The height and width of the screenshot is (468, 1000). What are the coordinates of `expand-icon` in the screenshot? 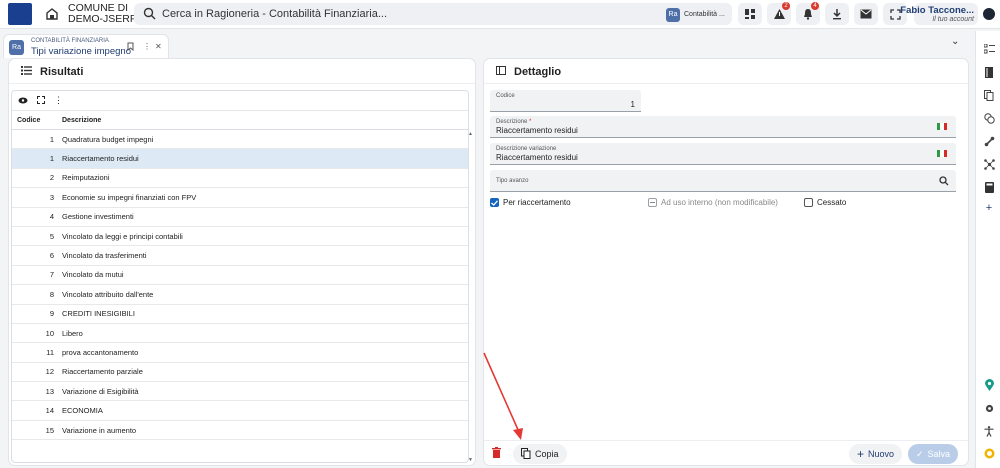 It's located at (41, 100).